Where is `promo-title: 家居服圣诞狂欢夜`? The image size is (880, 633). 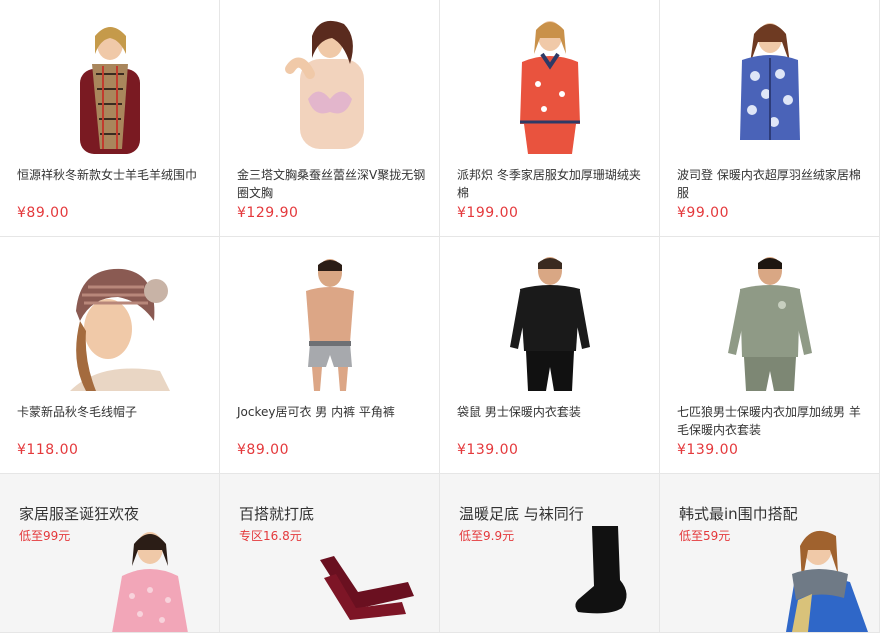 promo-title: 家居服圣诞狂欢夜 is located at coordinates (79, 513).